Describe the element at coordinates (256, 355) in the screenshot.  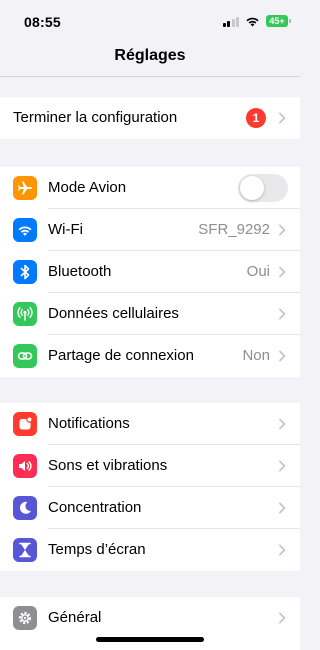
I see `hotspot-value: Non` at that location.